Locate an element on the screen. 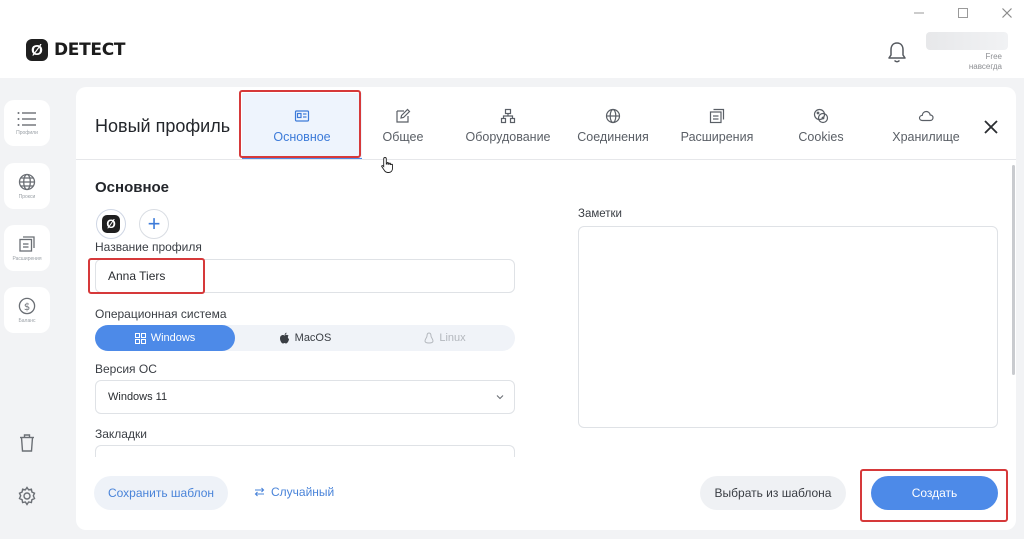 This screenshot has width=1024, height=539. tab-hardware: Оборудование is located at coordinates (508, 126).